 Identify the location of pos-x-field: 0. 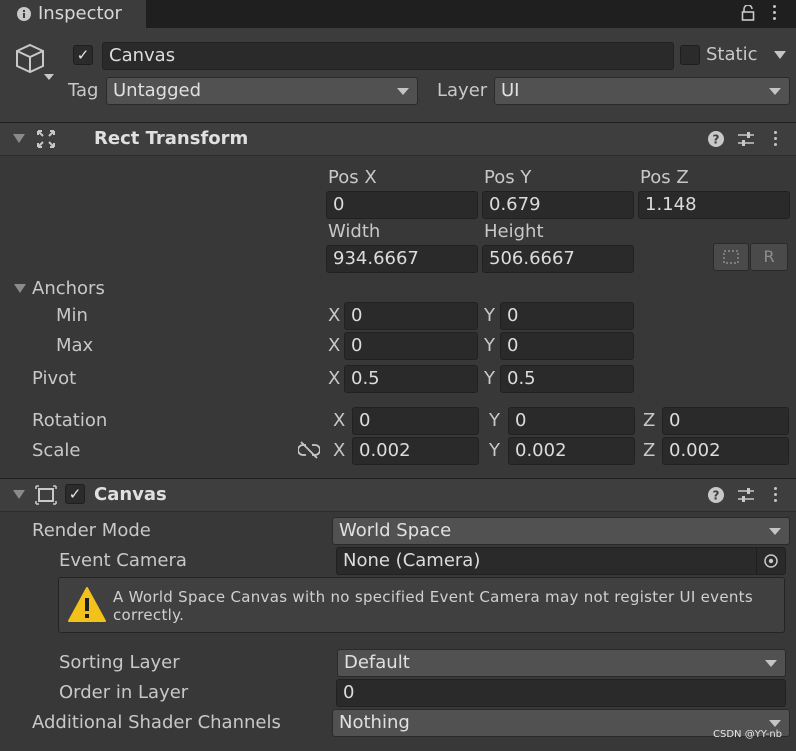
(402, 205).